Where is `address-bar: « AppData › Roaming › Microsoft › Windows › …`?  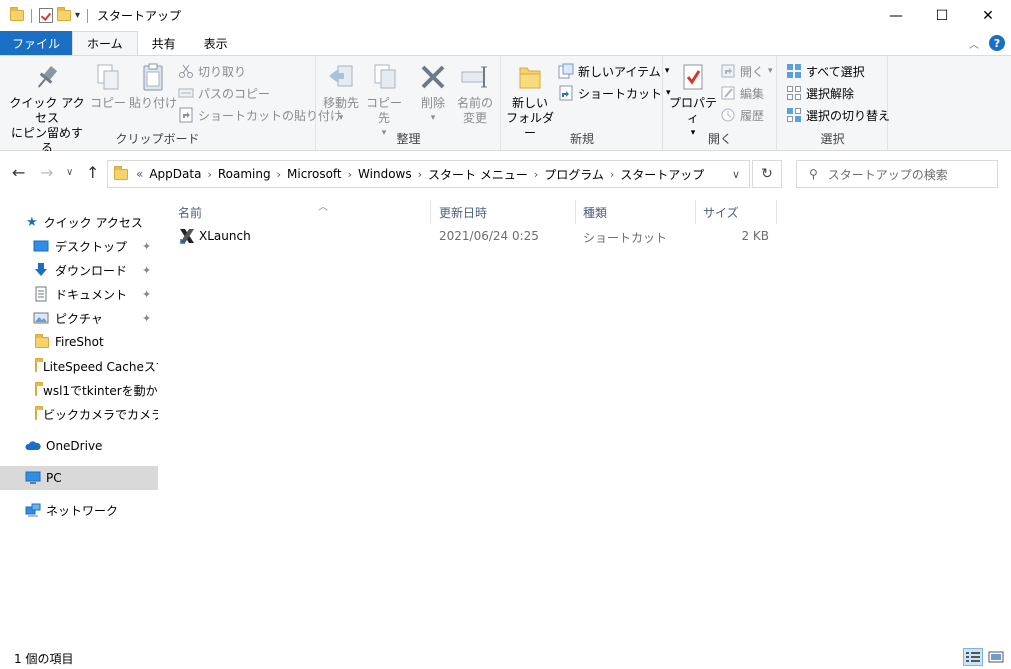
address-bar: « AppData › Roaming › Microsoft › Windows › … is located at coordinates (428, 174).